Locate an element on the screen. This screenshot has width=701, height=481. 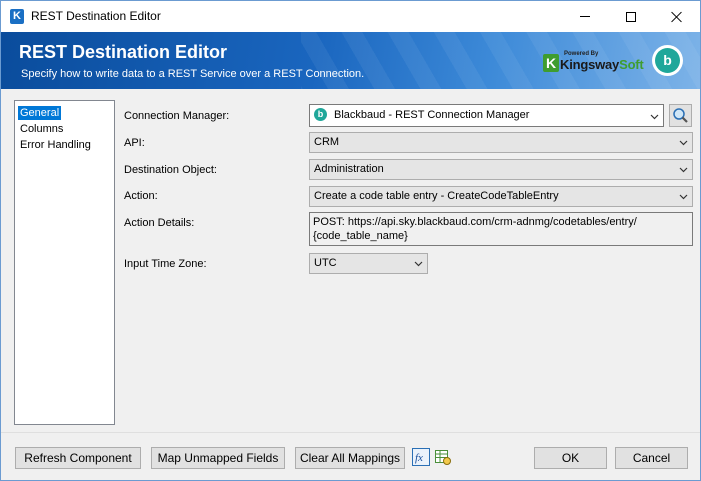
input-time-zone-value: UTC is located at coordinates (325, 263).